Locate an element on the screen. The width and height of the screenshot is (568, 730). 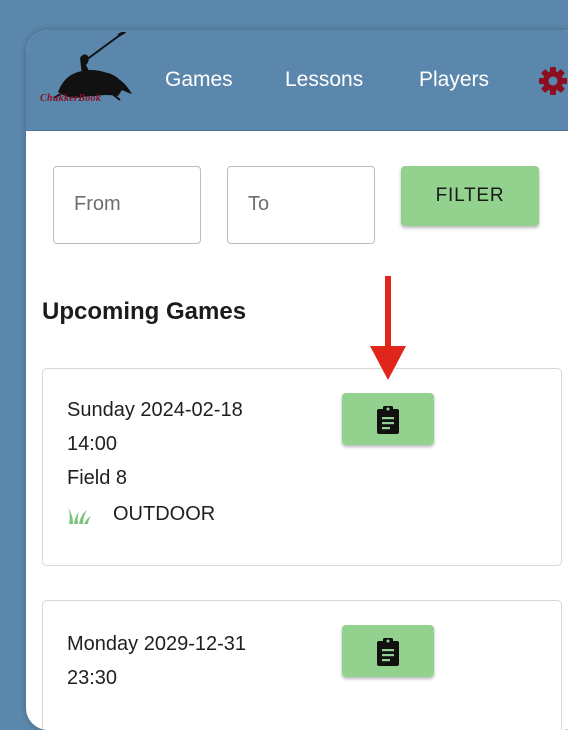
game-time: 23:30 is located at coordinates (92, 678).